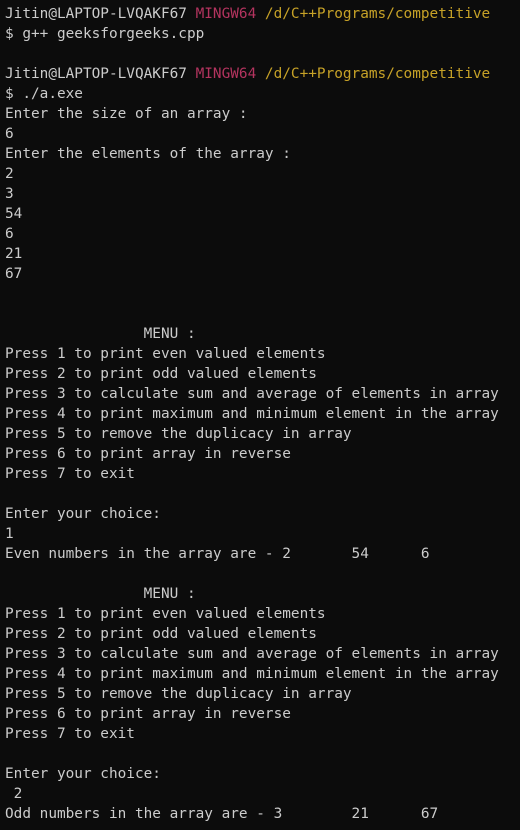  I want to click on terminal-text: $ ./a.exe, so click(44, 94).